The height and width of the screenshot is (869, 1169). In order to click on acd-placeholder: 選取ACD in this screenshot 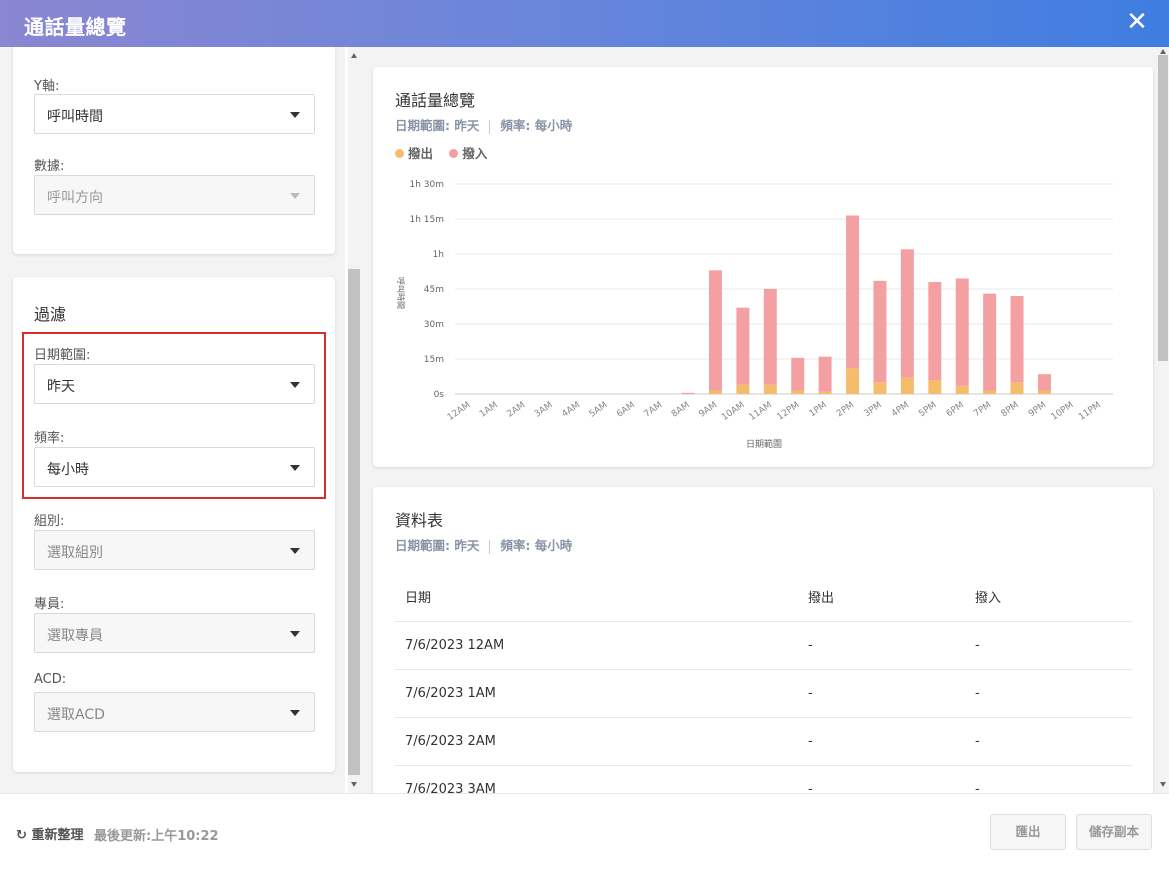, I will do `click(76, 715)`.